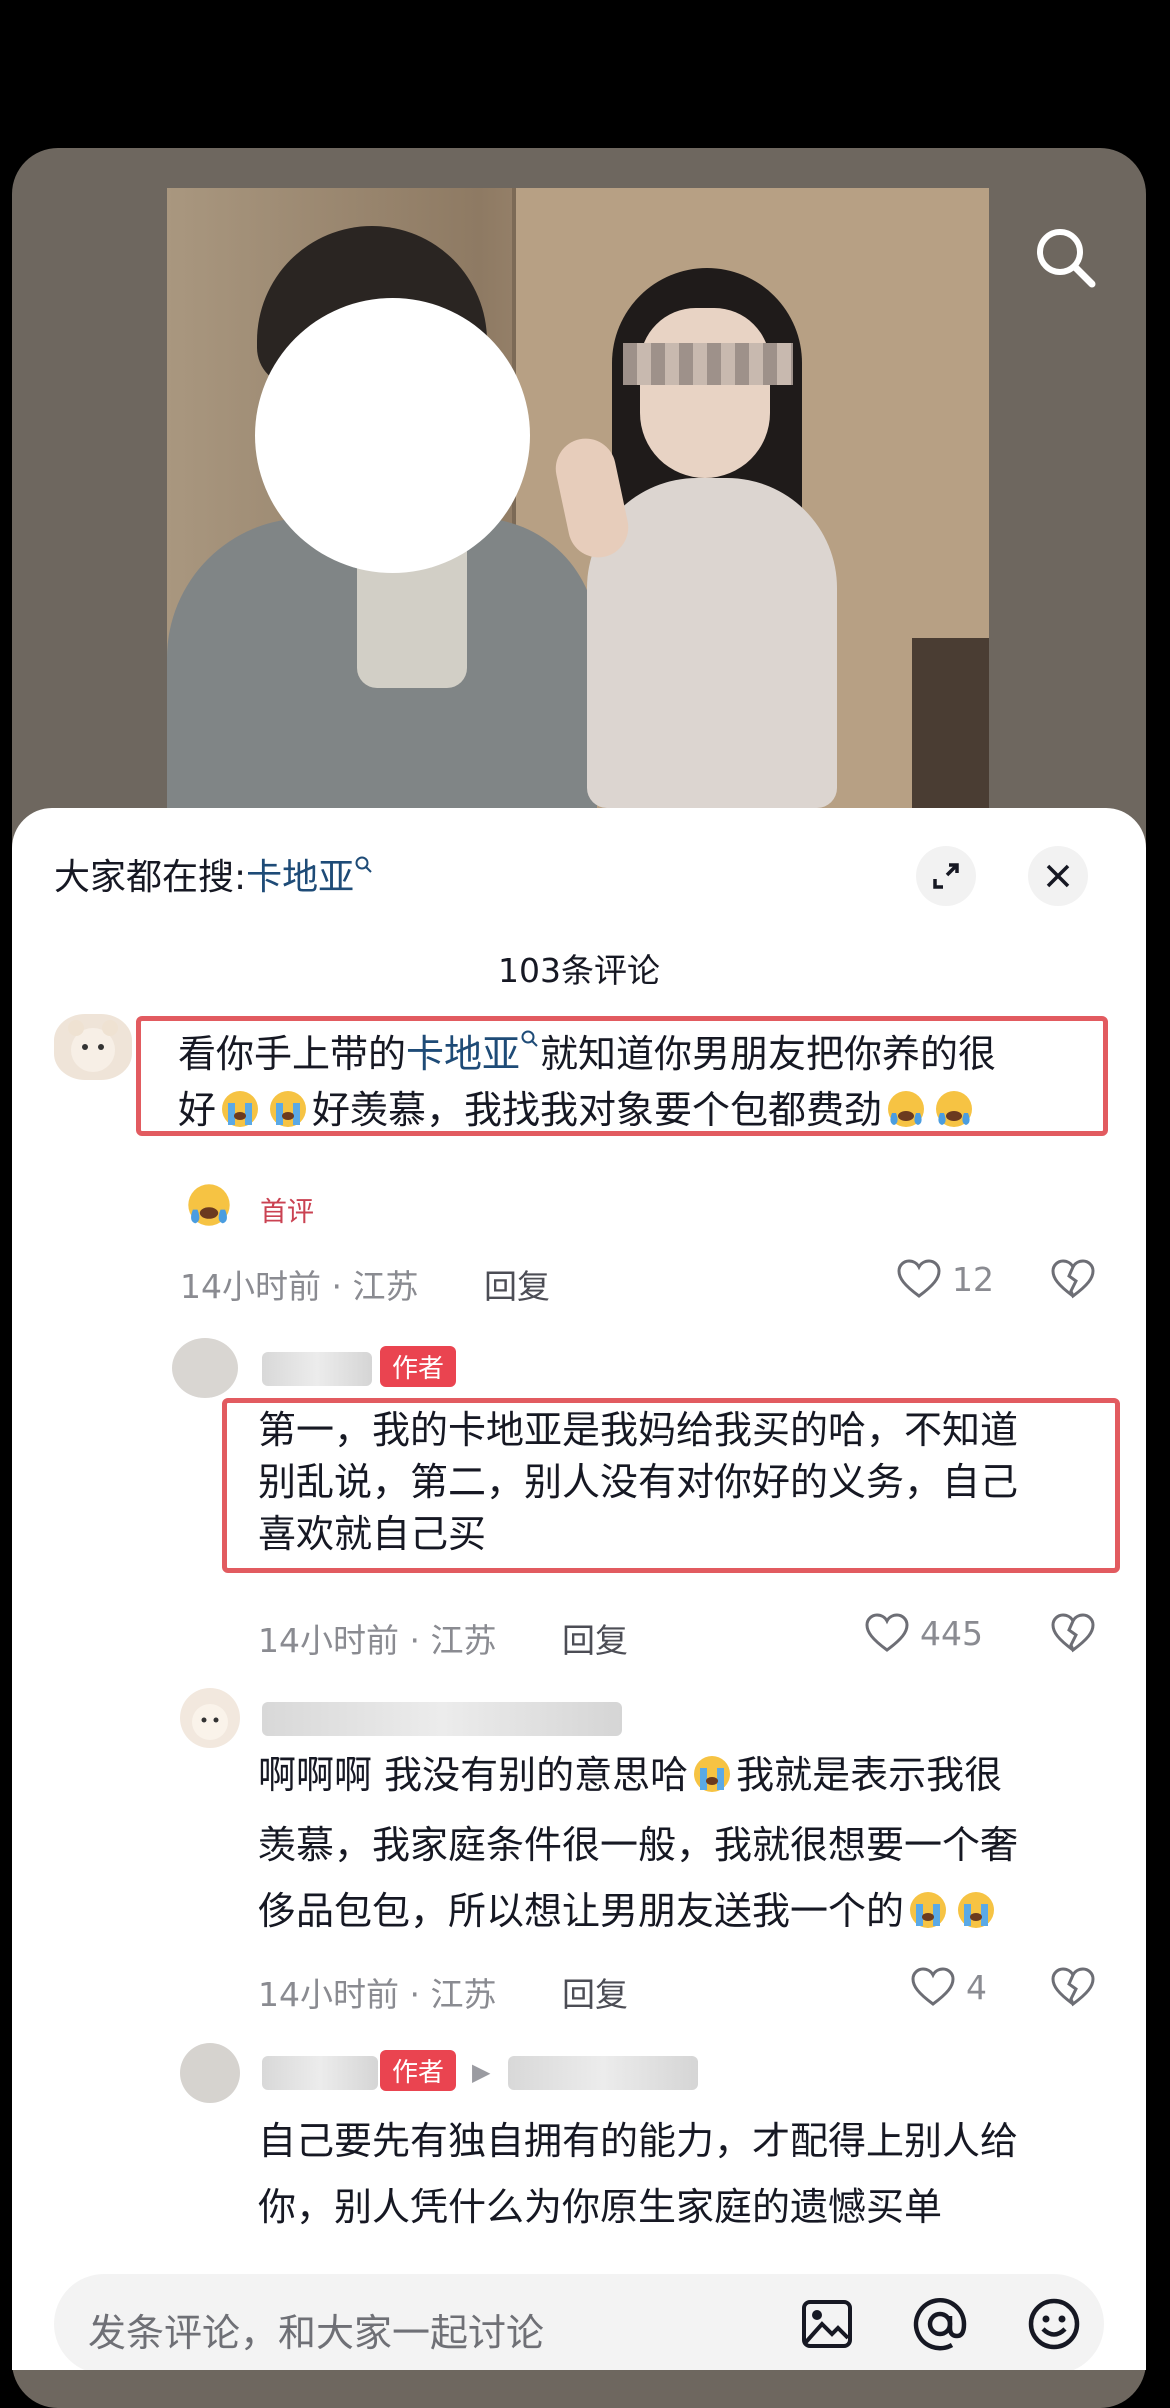 The image size is (1170, 2408). Describe the element at coordinates (287, 1212) in the screenshot. I see `first-comment-badge: 首评` at that location.